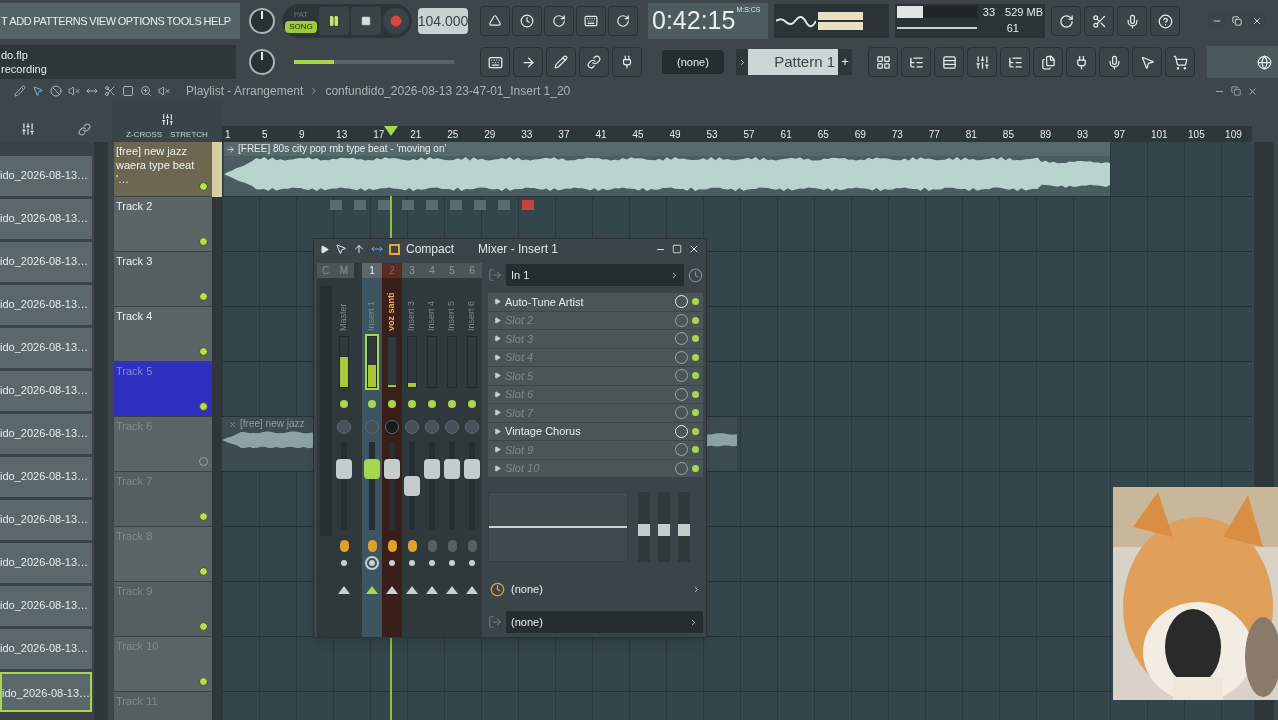  Describe the element at coordinates (184, 21) in the screenshot. I see `menu-item: TOOLS` at that location.